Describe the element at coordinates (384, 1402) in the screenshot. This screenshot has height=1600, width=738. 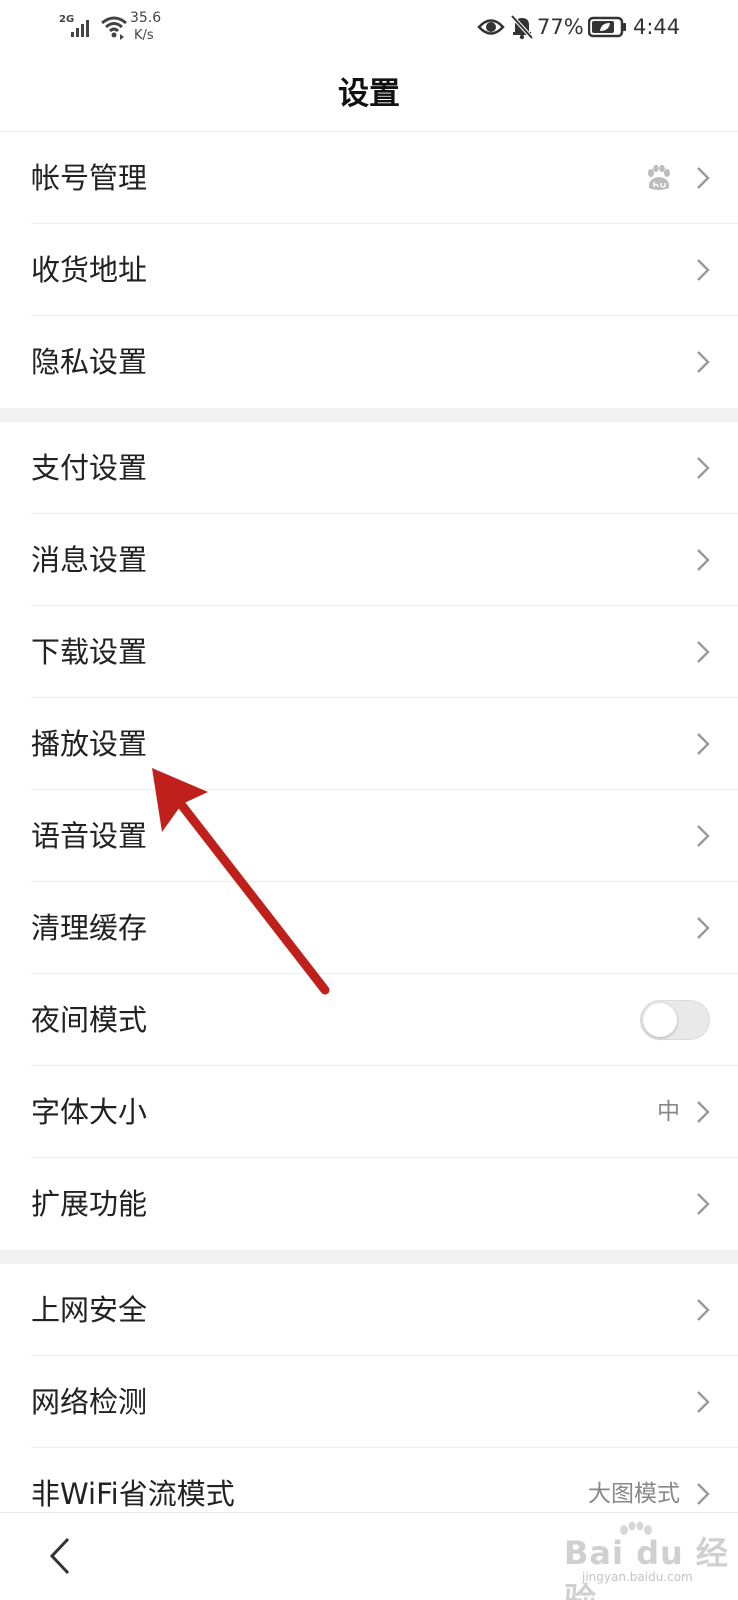
I see `settings-item-network-check: 网络检测` at that location.